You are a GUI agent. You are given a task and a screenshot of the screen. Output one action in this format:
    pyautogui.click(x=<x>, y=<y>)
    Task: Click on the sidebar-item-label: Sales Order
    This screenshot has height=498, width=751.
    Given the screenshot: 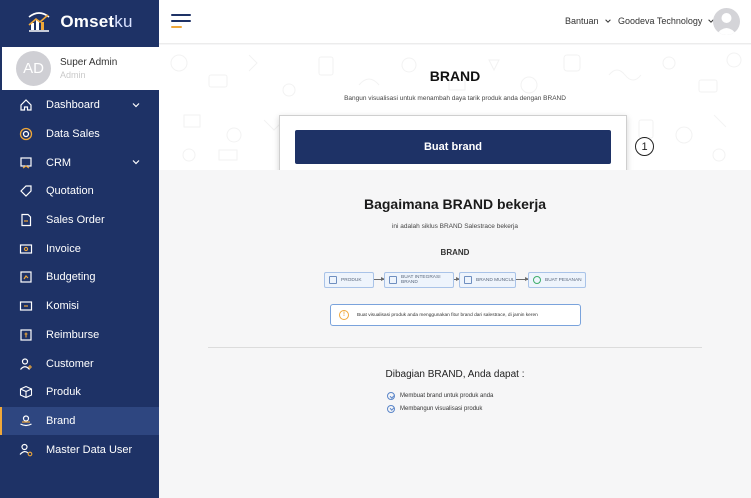 What is the action you would take?
    pyautogui.click(x=75, y=220)
    